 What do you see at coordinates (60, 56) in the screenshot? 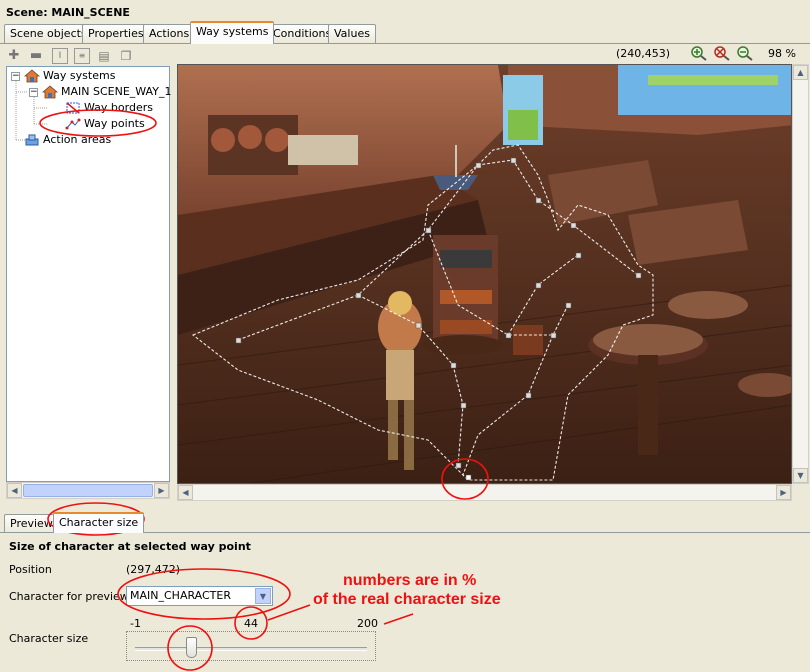
I see `rename-icon: I` at bounding box center [60, 56].